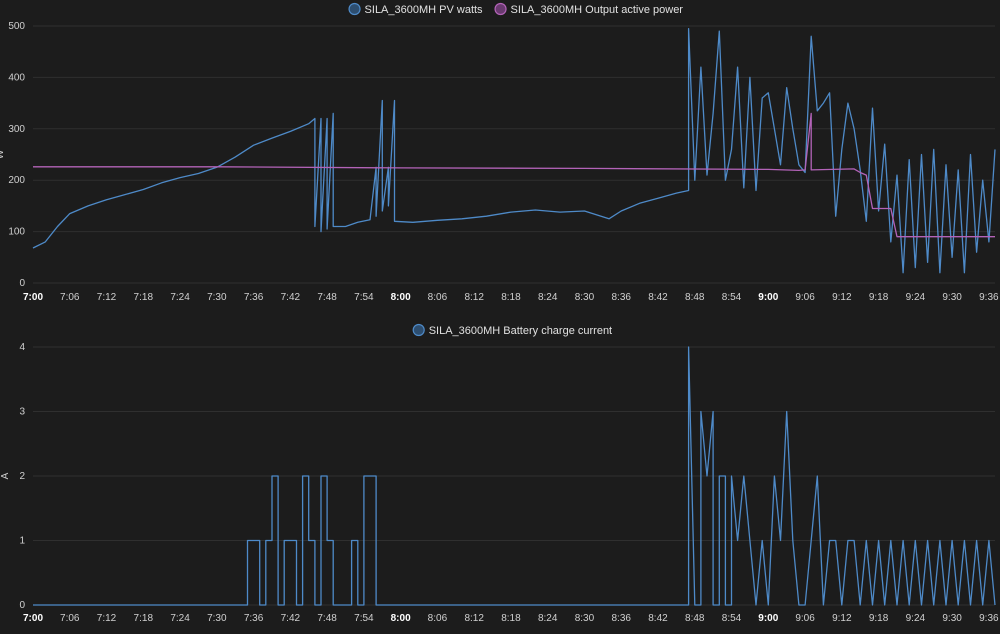 The width and height of the screenshot is (1000, 634). What do you see at coordinates (16, 26) in the screenshot?
I see `y-tick-label: 500` at bounding box center [16, 26].